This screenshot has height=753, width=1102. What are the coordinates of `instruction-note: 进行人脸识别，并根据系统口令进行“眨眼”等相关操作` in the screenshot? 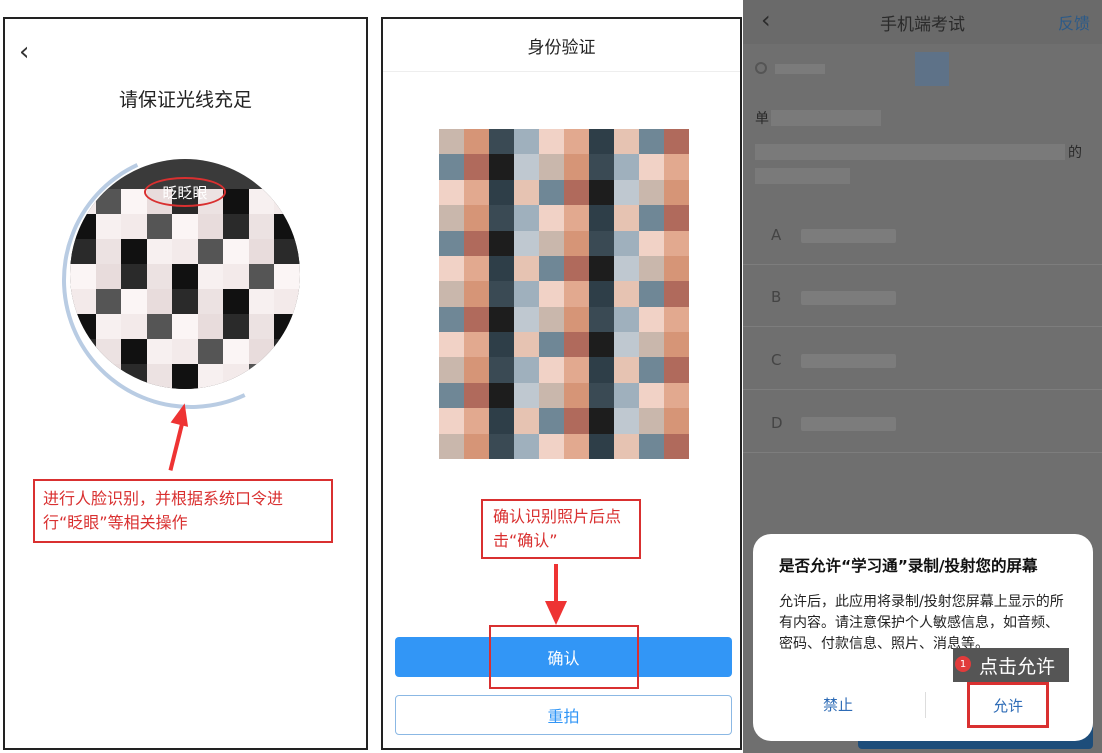 It's located at (183, 511).